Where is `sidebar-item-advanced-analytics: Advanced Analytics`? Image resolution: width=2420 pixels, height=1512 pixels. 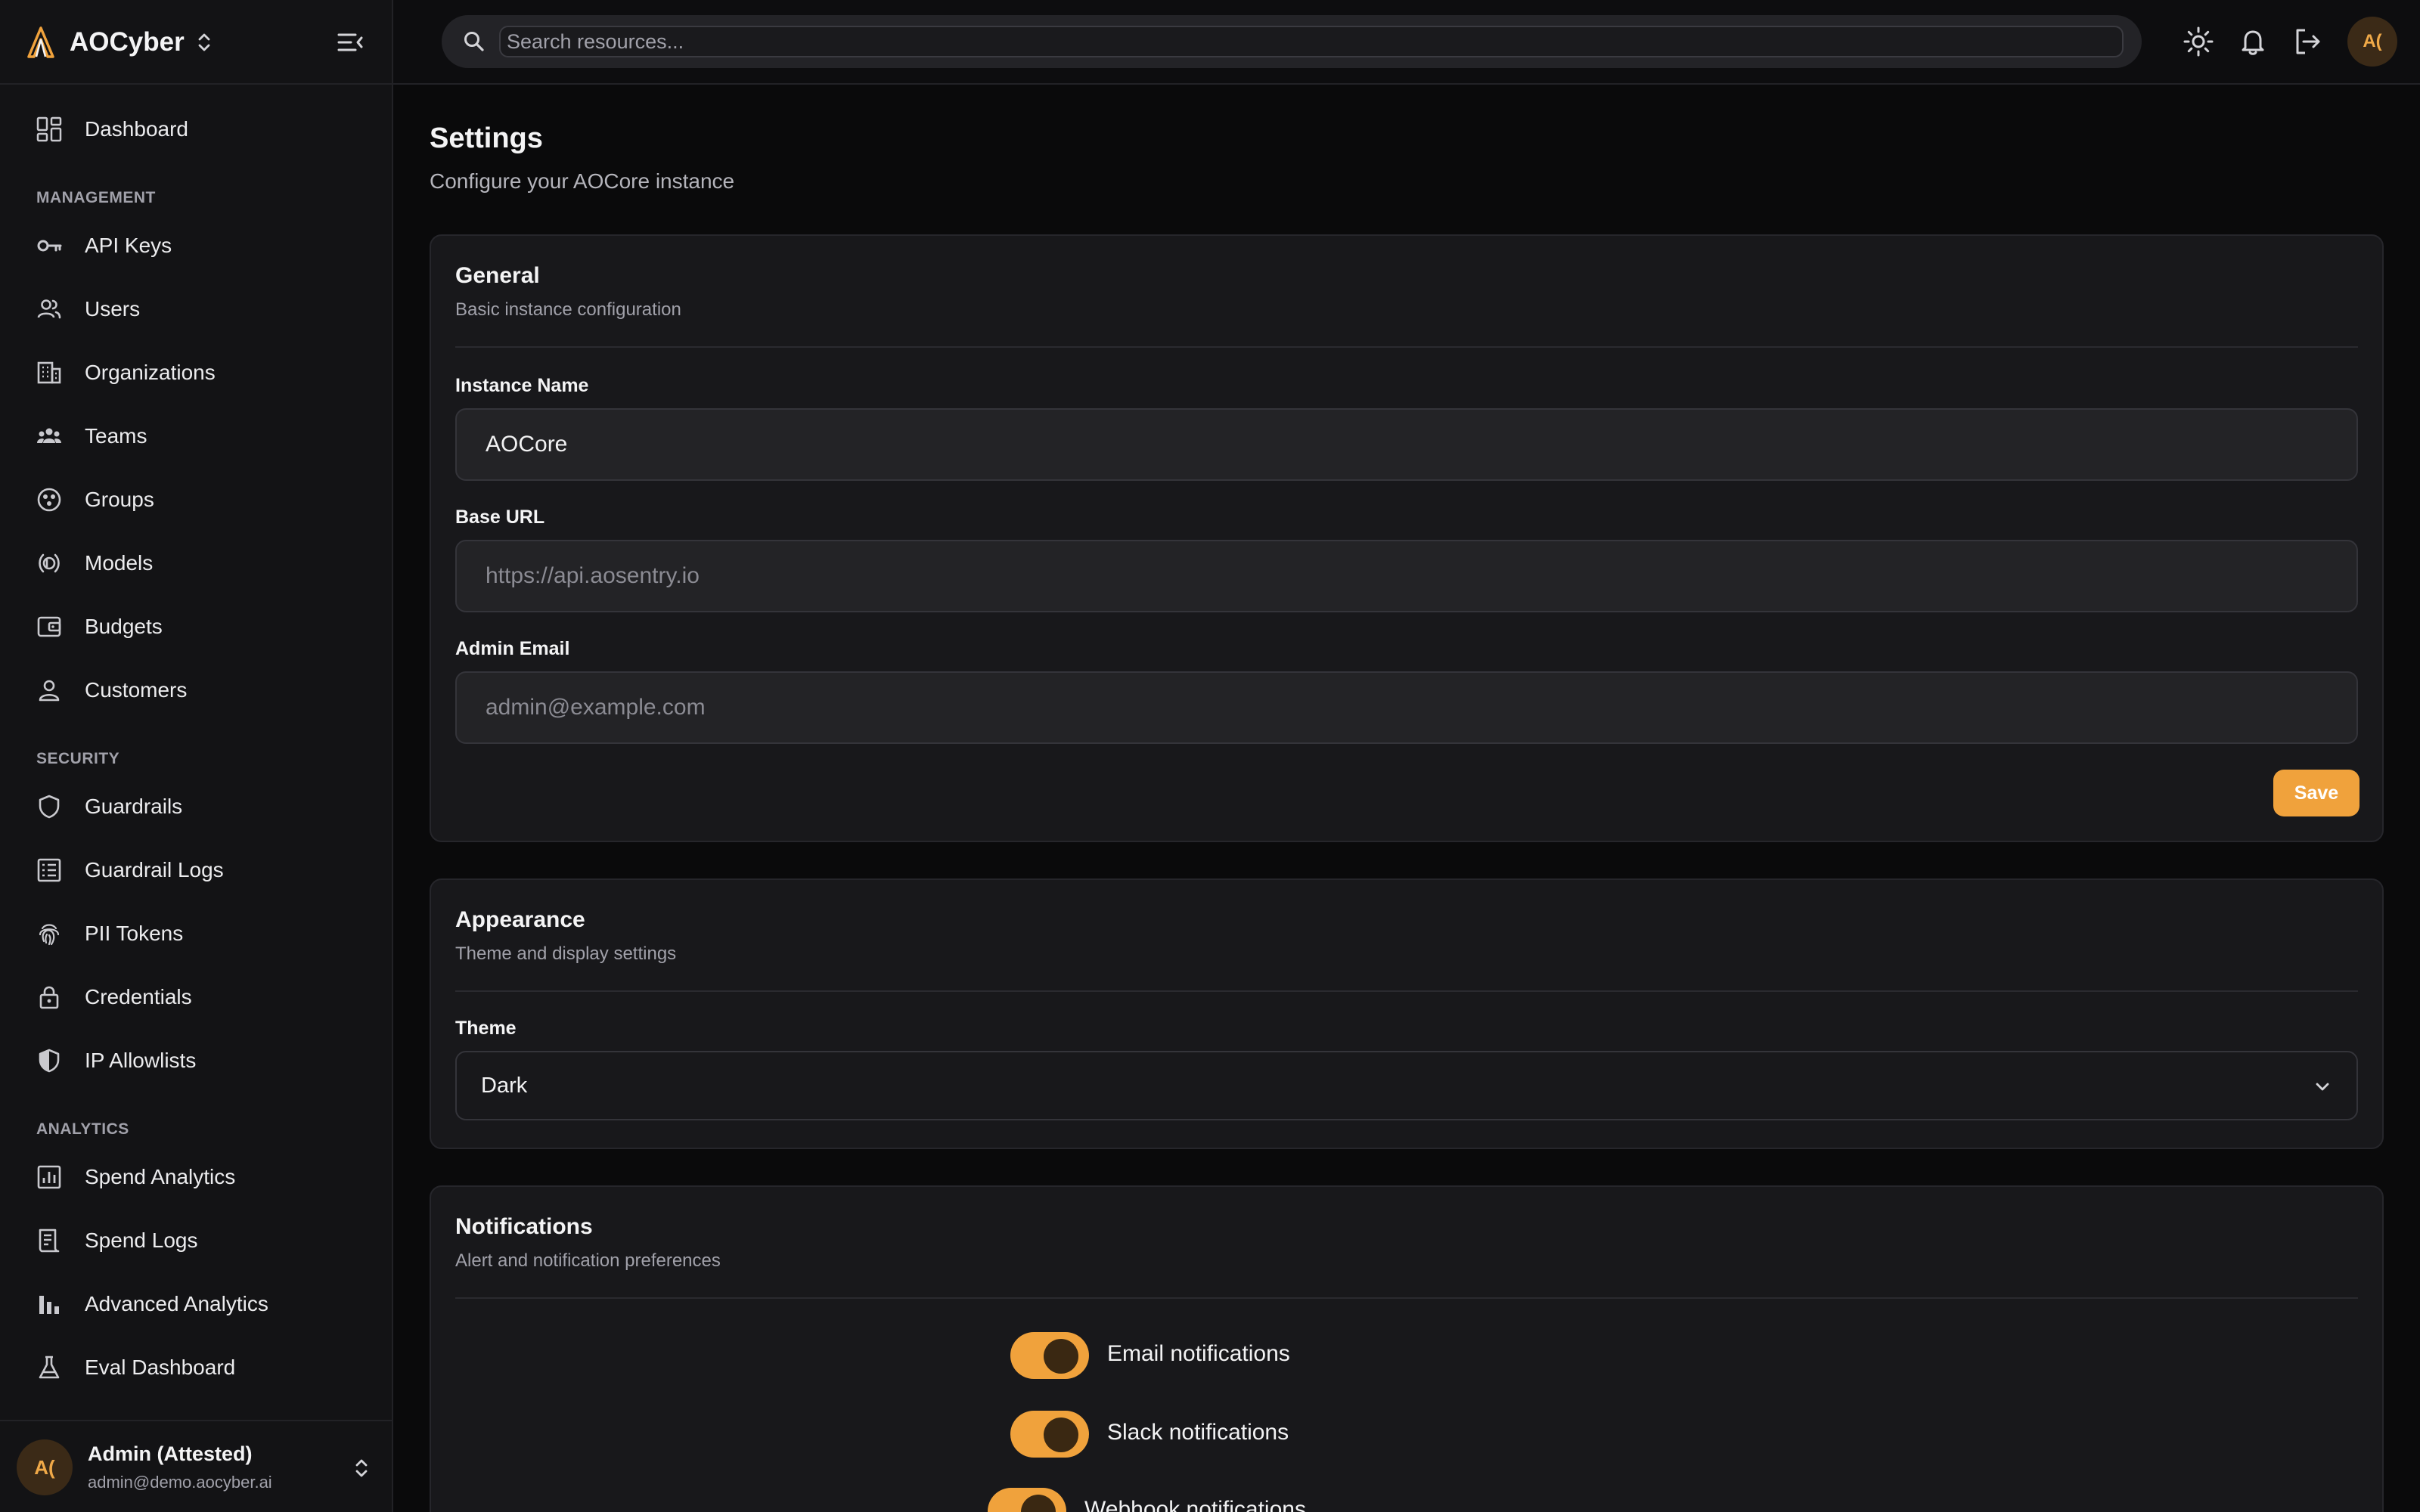 sidebar-item-advanced-analytics: Advanced Analytics is located at coordinates (198, 1303).